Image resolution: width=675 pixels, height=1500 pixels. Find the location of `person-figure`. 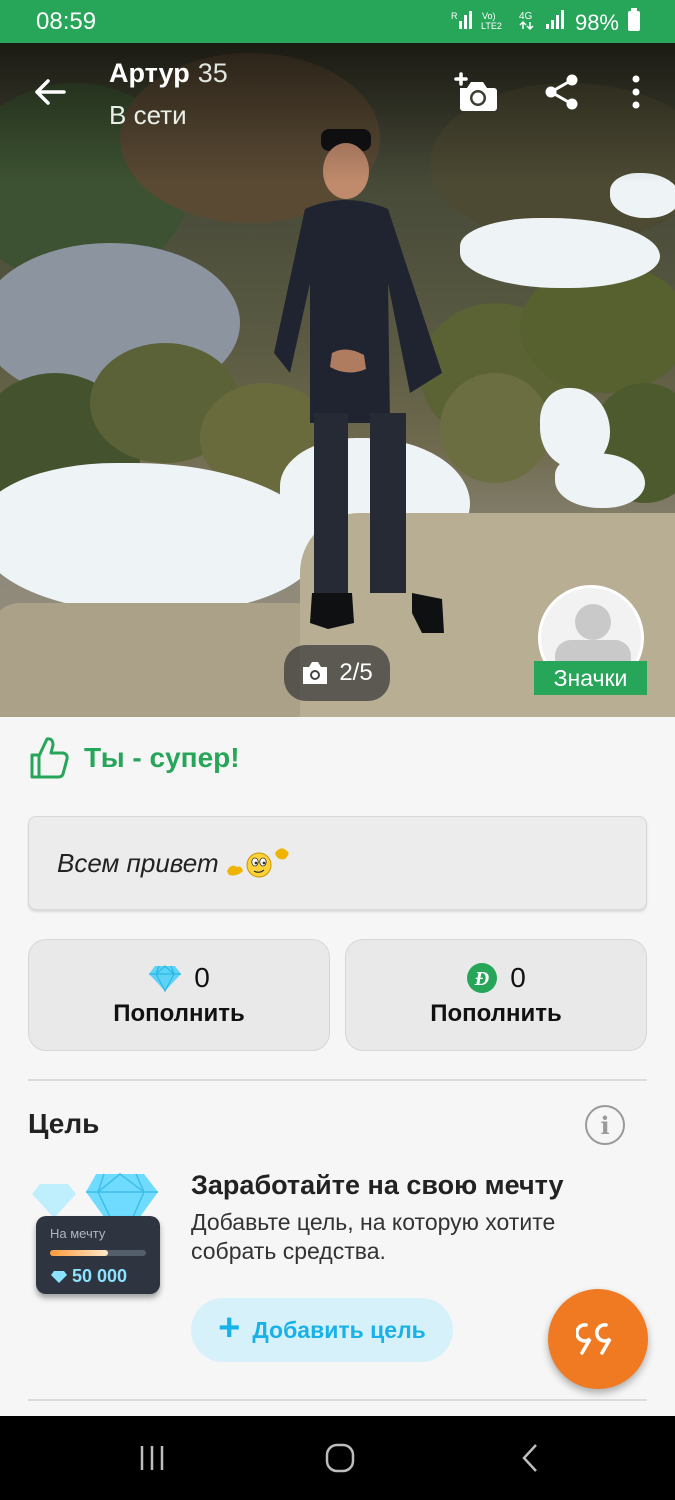

person-figure is located at coordinates (359, 381).